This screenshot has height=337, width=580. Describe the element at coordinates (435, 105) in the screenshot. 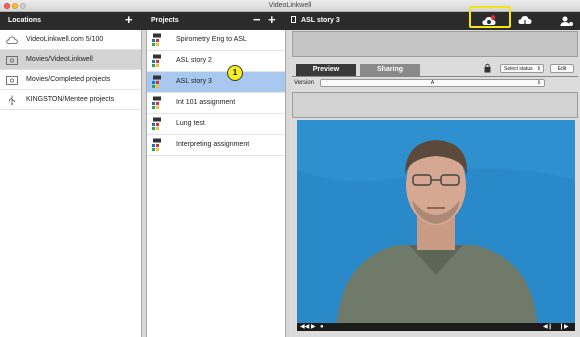

I see `description-area` at that location.